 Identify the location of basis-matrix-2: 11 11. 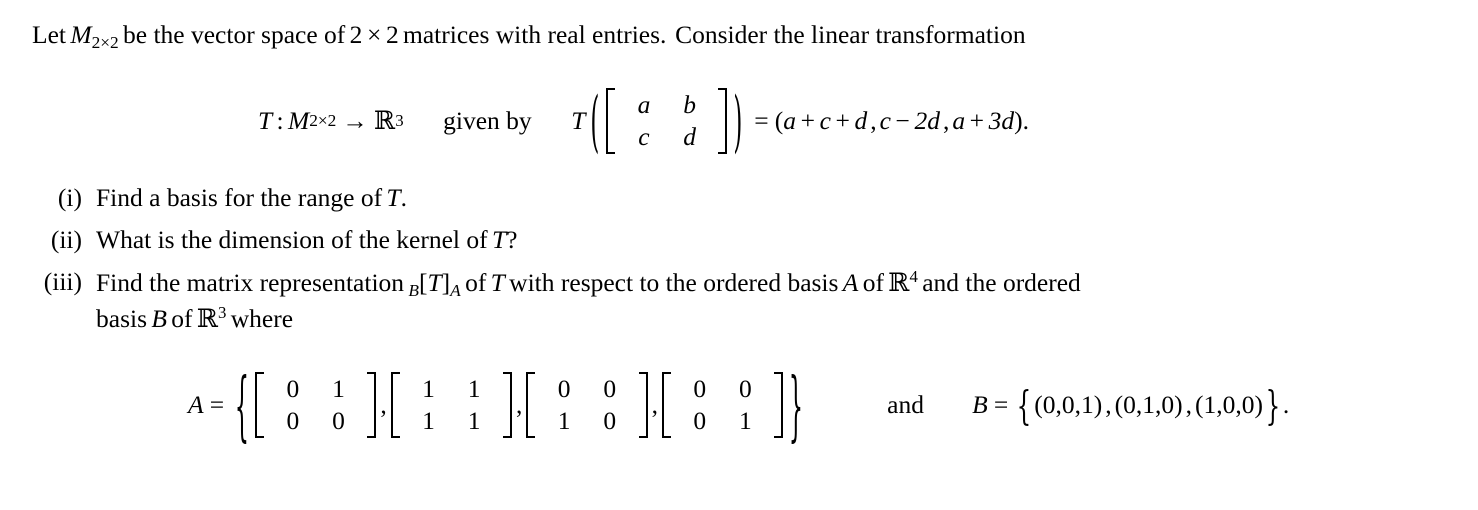
(451, 405).